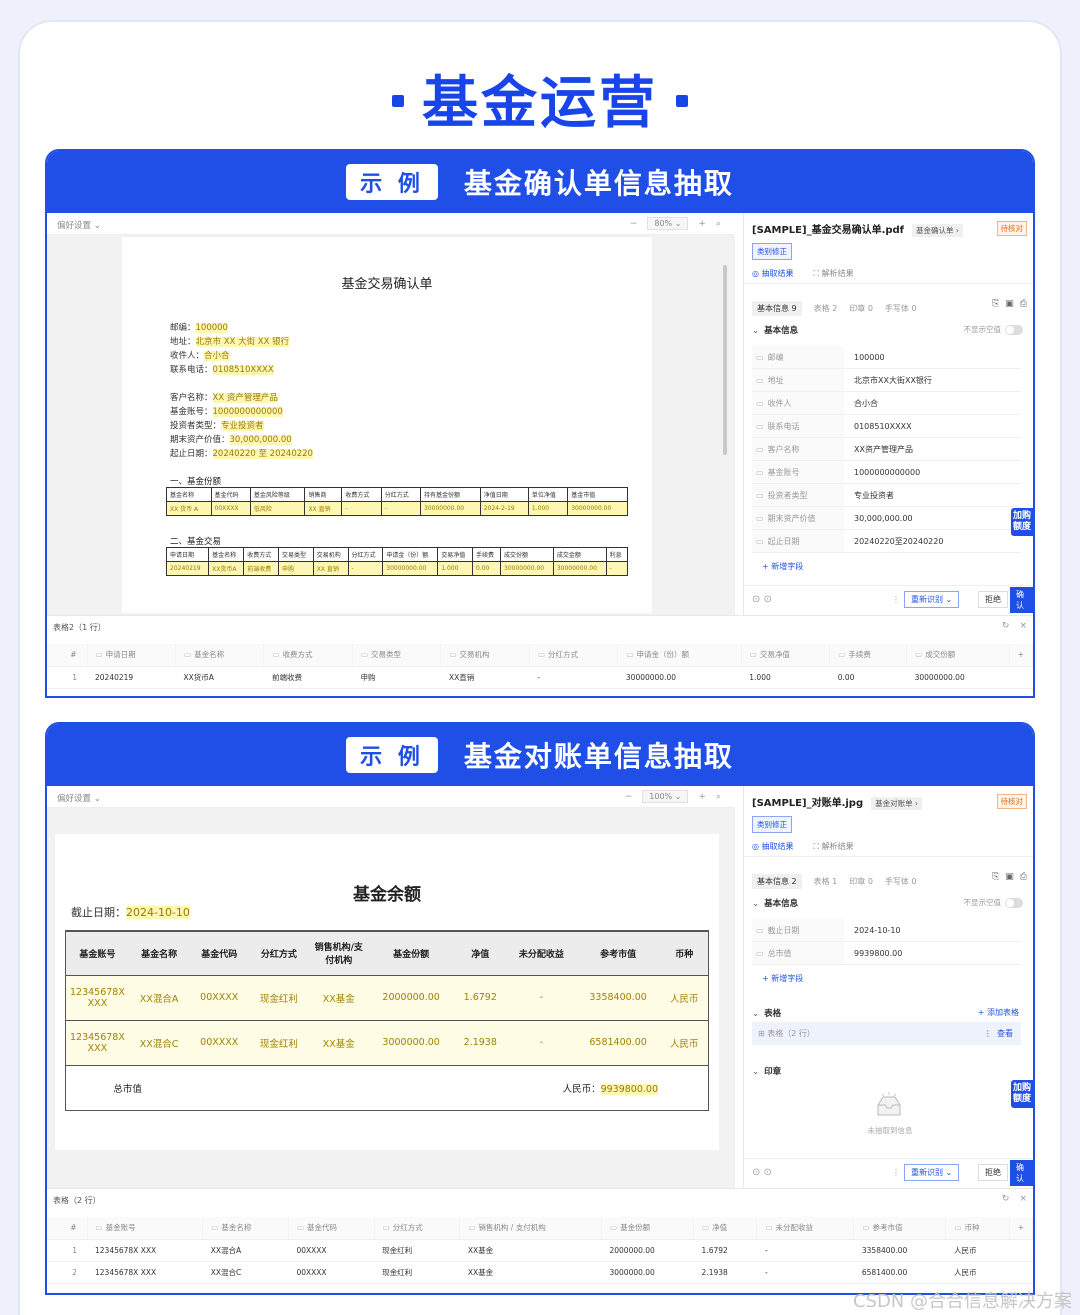 The image size is (1080, 1315). What do you see at coordinates (668, 223) in the screenshot?
I see `zoom-select: 80% ⌄` at bounding box center [668, 223].